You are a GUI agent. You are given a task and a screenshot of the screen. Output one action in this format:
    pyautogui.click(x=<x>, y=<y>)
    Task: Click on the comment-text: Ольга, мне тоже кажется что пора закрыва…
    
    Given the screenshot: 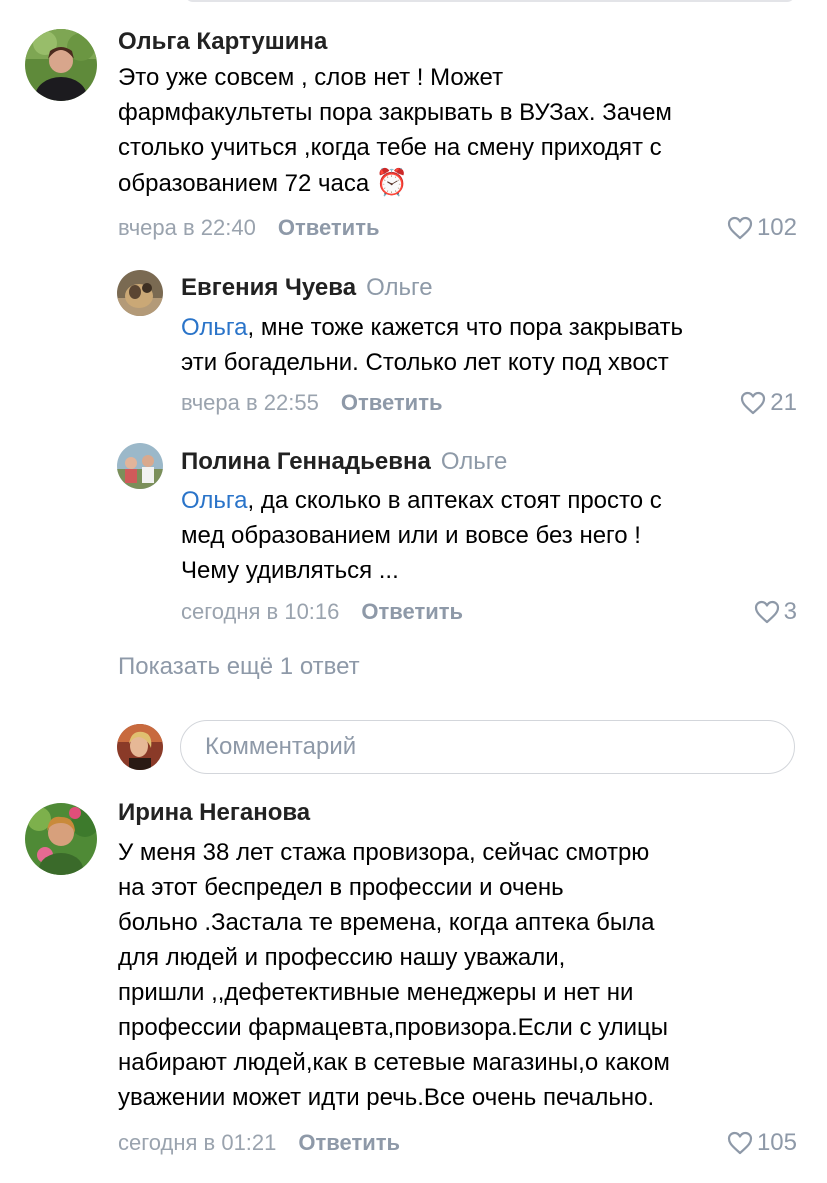 What is the action you would take?
    pyautogui.click(x=432, y=345)
    